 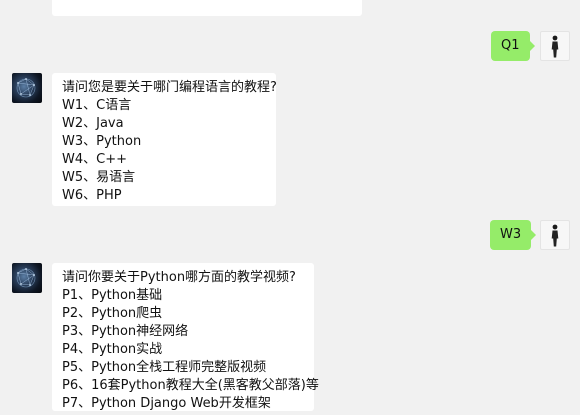 I want to click on message-line-option: P5、Python全栈工程师完整版视频, so click(x=164, y=367).